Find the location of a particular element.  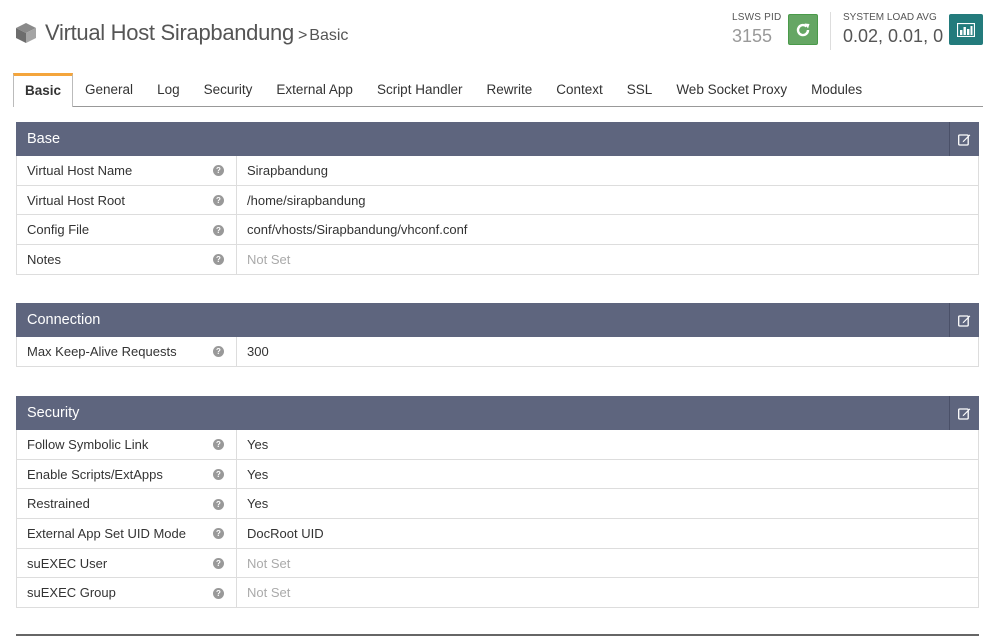

pid-value: 3155 is located at coordinates (752, 36).